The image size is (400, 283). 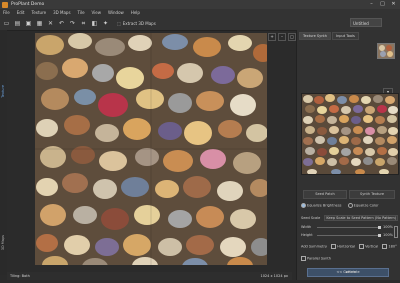 I want to click on minimize-button: –, so click(x=371, y=4).